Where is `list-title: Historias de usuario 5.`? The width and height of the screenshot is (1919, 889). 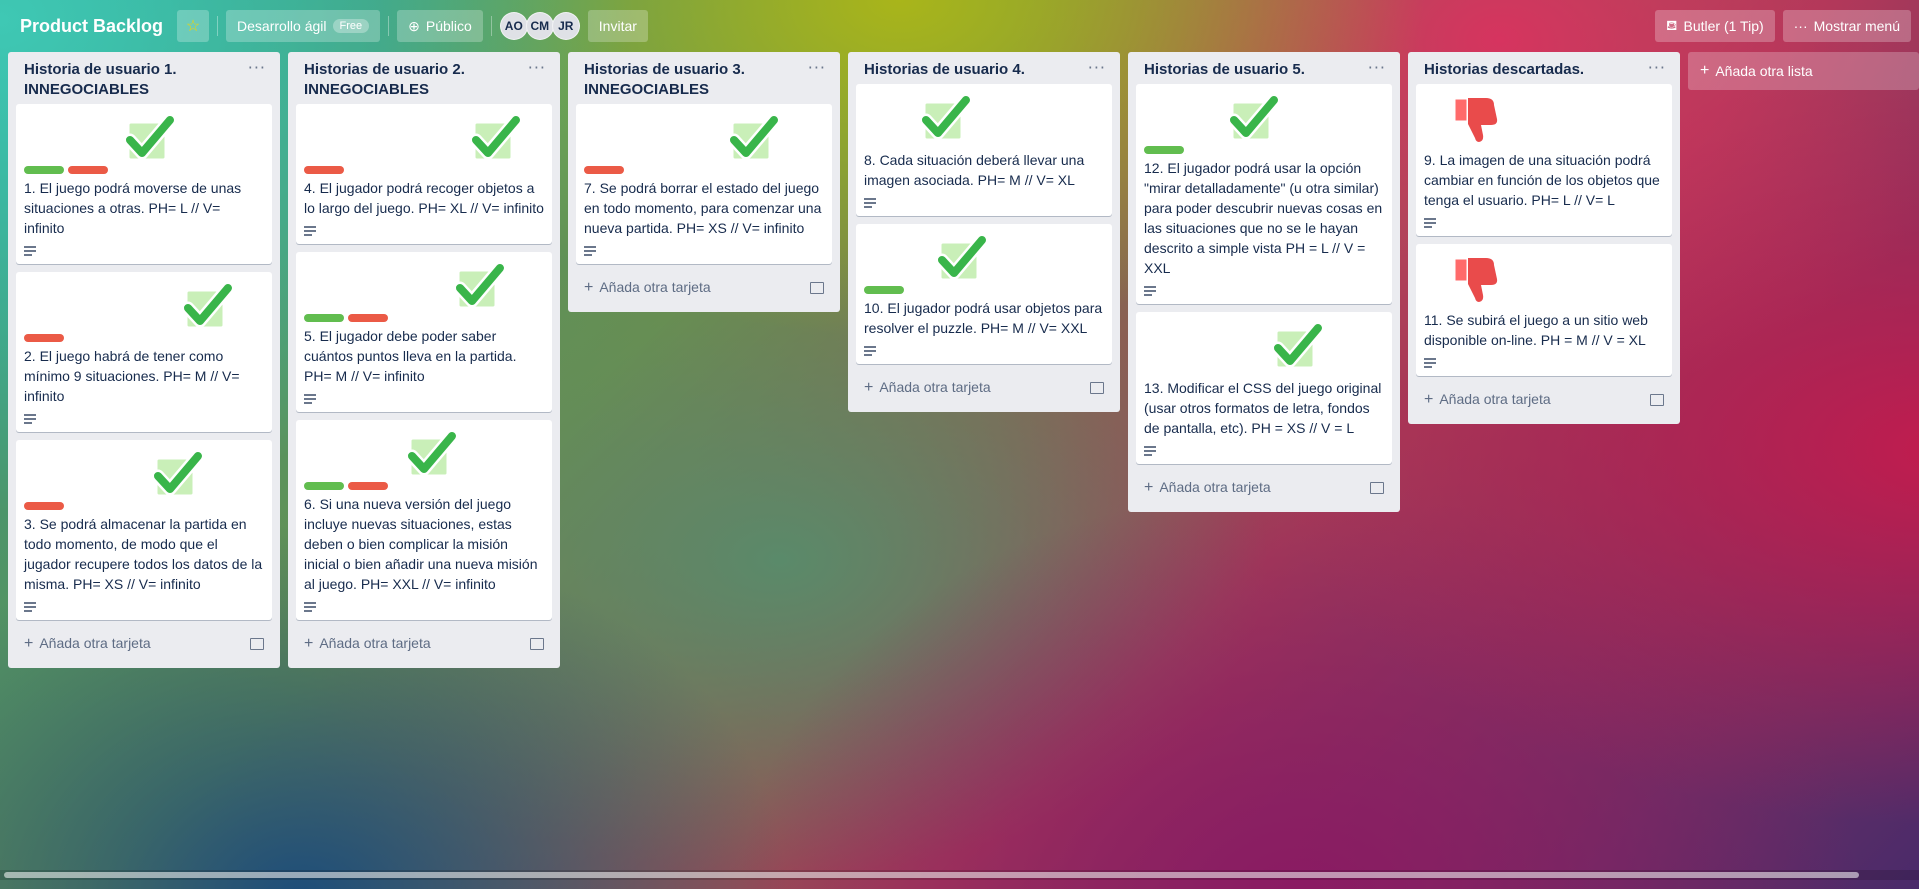 list-title: Historias de usuario 5. is located at coordinates (1250, 70).